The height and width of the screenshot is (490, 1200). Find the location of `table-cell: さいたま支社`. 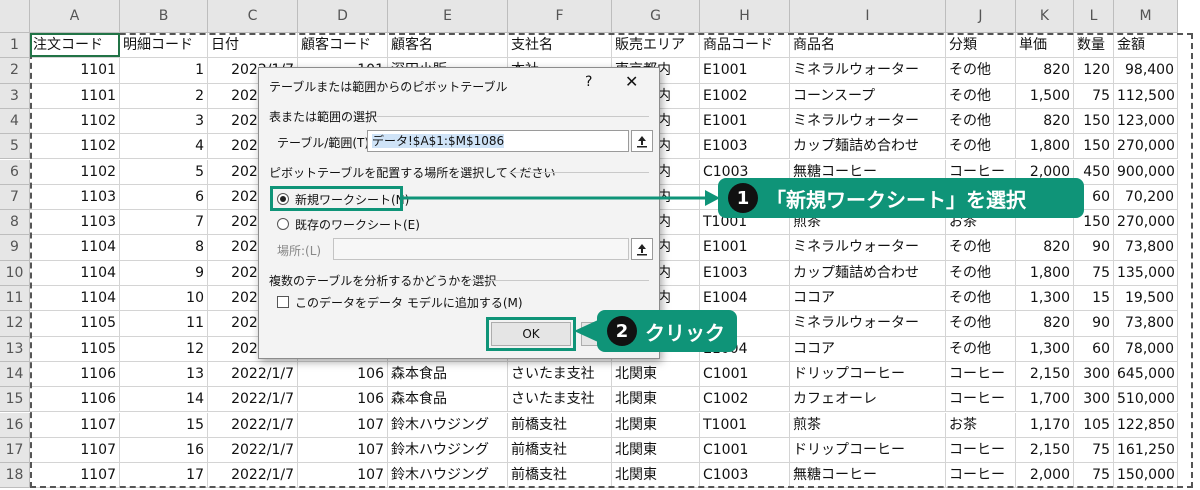

table-cell: さいたま支社 is located at coordinates (560, 374).